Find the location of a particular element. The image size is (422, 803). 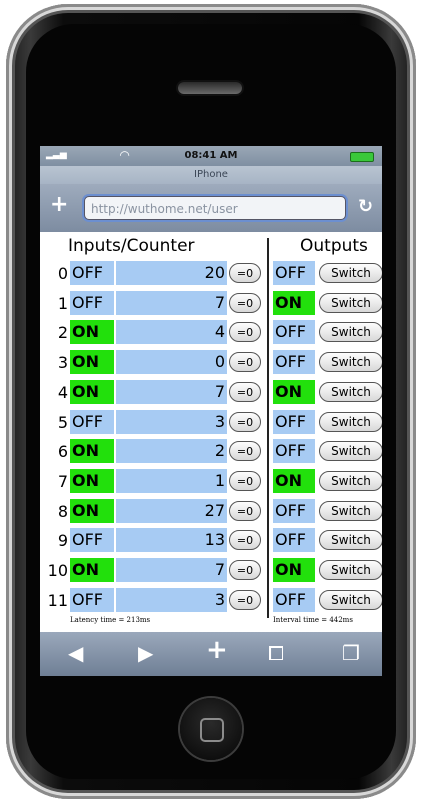

status-bar: ▂▃▅ ◠ 08:41 AM is located at coordinates (211, 156).